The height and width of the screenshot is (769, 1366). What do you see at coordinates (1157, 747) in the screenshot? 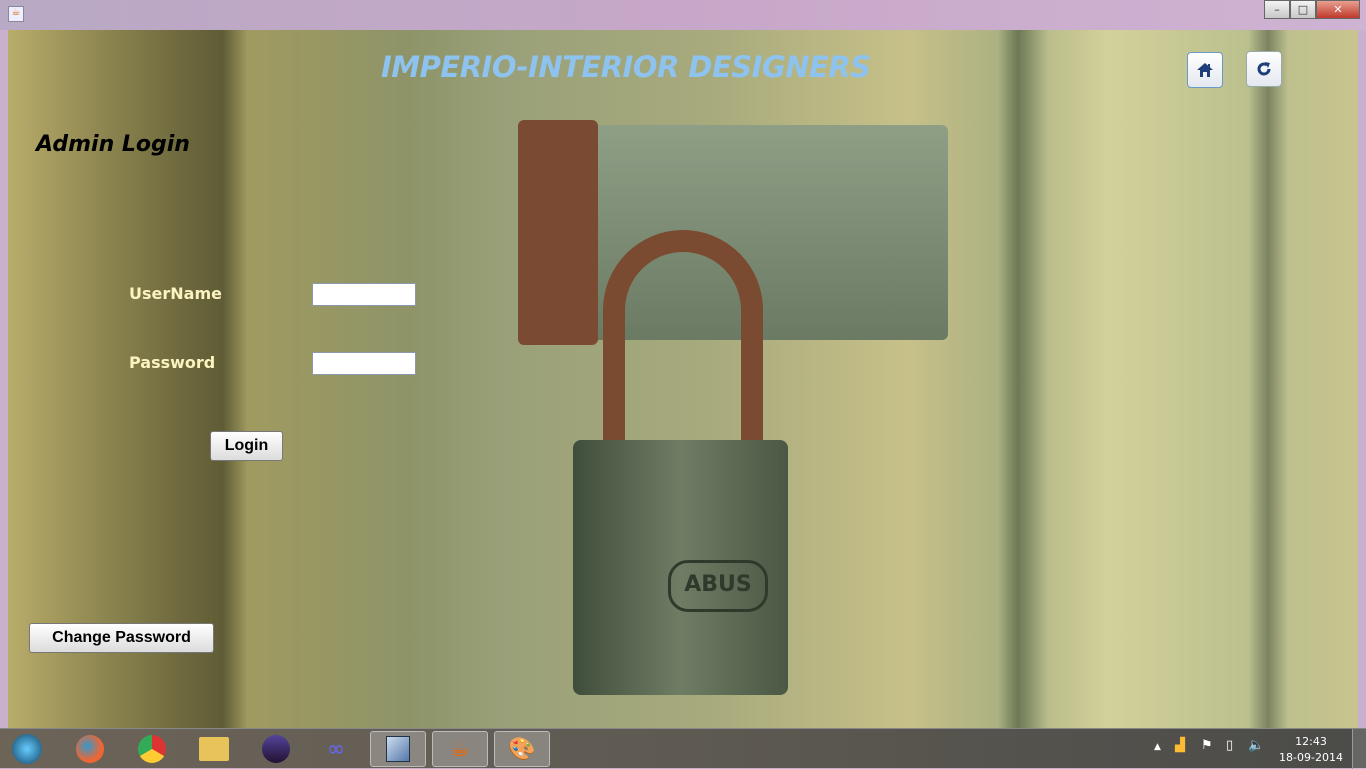
I see `show-hidden-icons-button: ▲` at bounding box center [1157, 747].